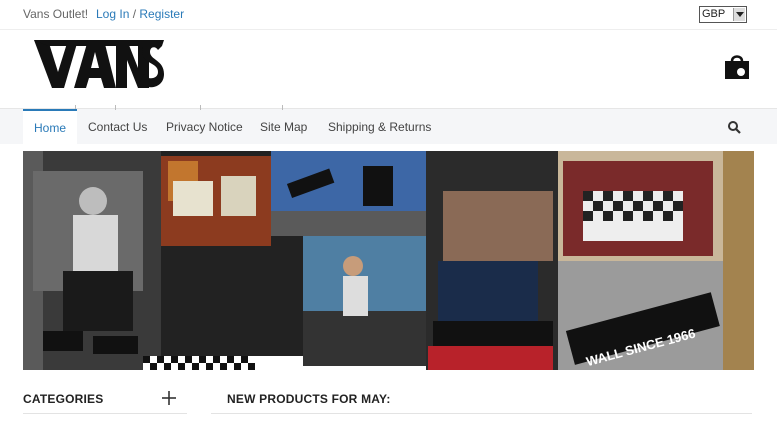  Describe the element at coordinates (737, 67) in the screenshot. I see `shopping-bag-icon` at that location.